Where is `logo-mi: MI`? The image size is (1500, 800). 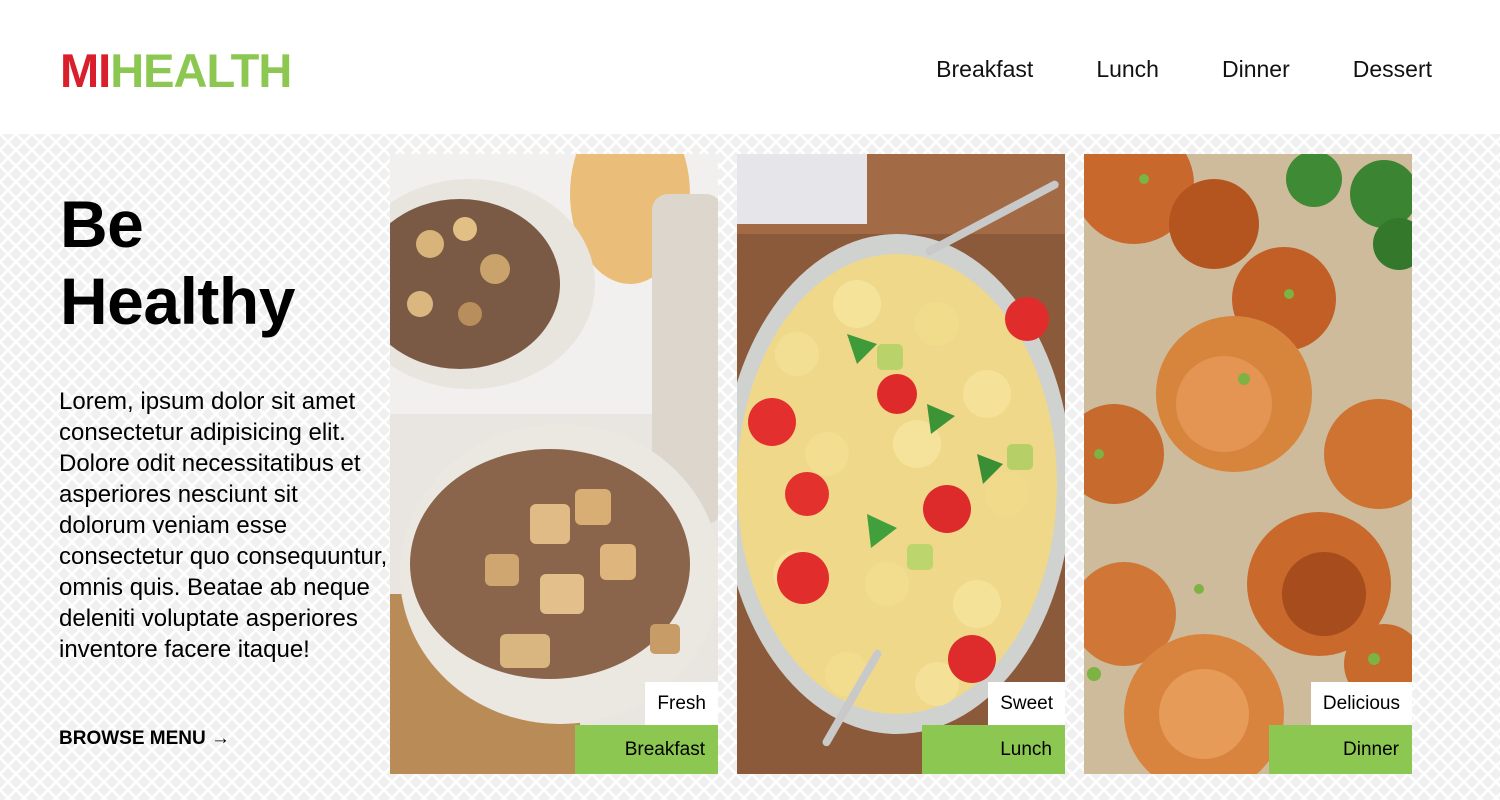 logo-mi: MI is located at coordinates (85, 70).